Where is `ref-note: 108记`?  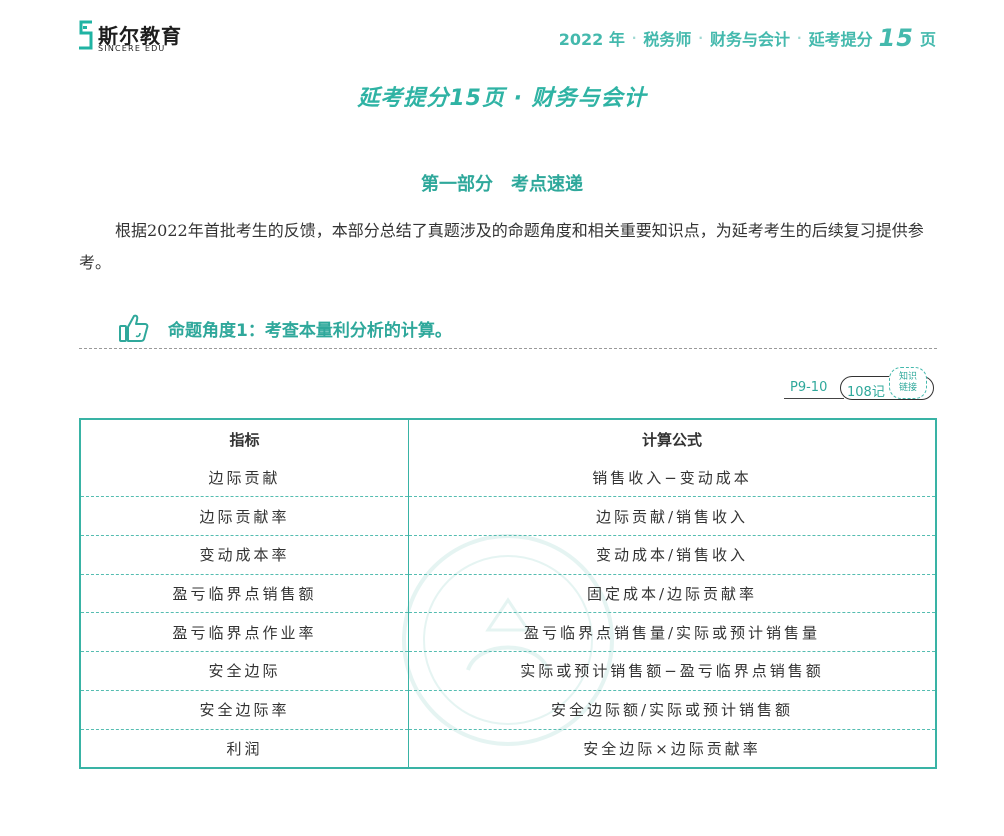
ref-note: 108记 is located at coordinates (866, 392).